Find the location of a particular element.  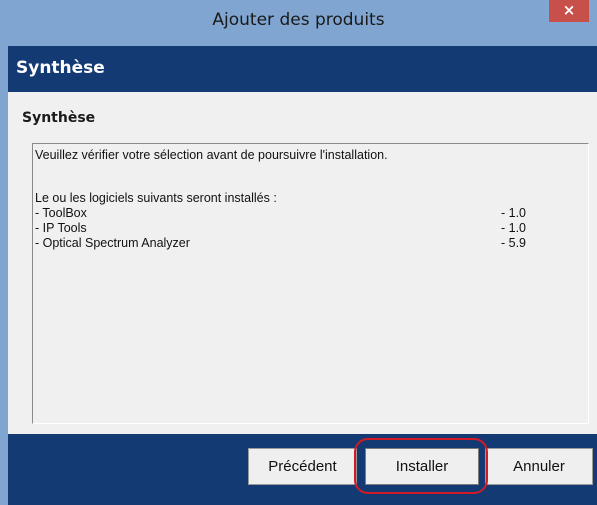

product-name: - Optical Spectrum Analyzer is located at coordinates (112, 243).